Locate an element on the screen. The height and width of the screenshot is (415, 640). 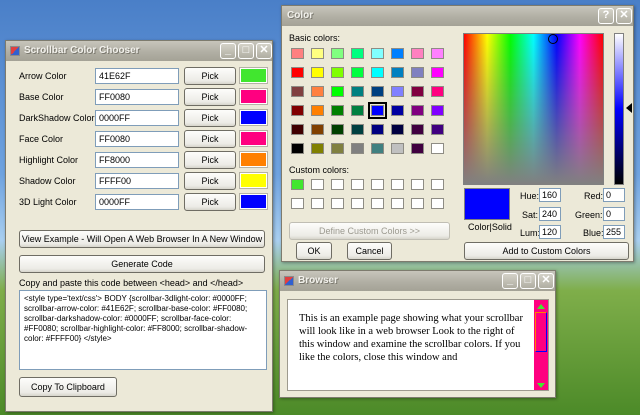
color-dialog-titlebar: Color ? ✕ is located at coordinates (457, 16).